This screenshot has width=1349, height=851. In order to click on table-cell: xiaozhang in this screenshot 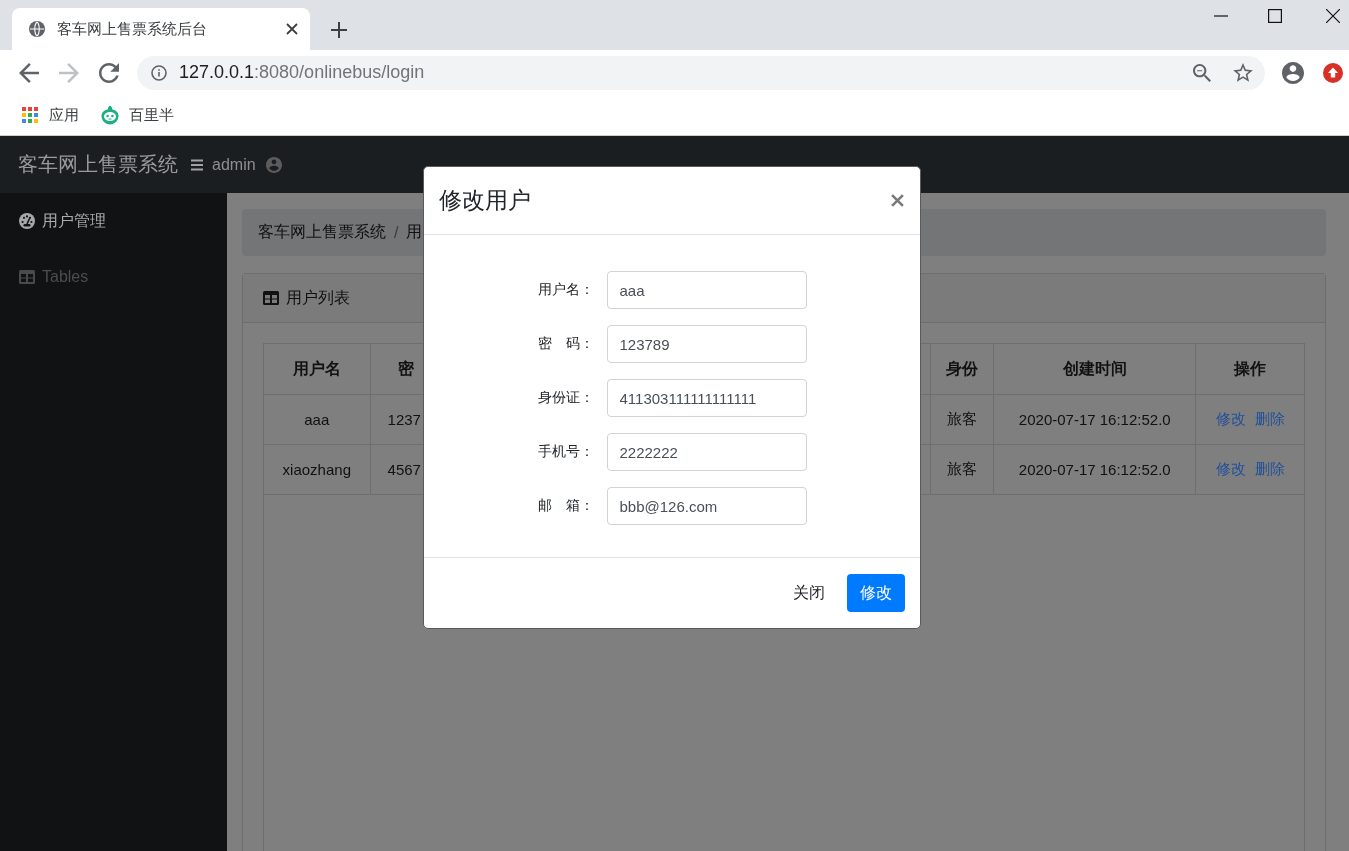, I will do `click(317, 469)`.